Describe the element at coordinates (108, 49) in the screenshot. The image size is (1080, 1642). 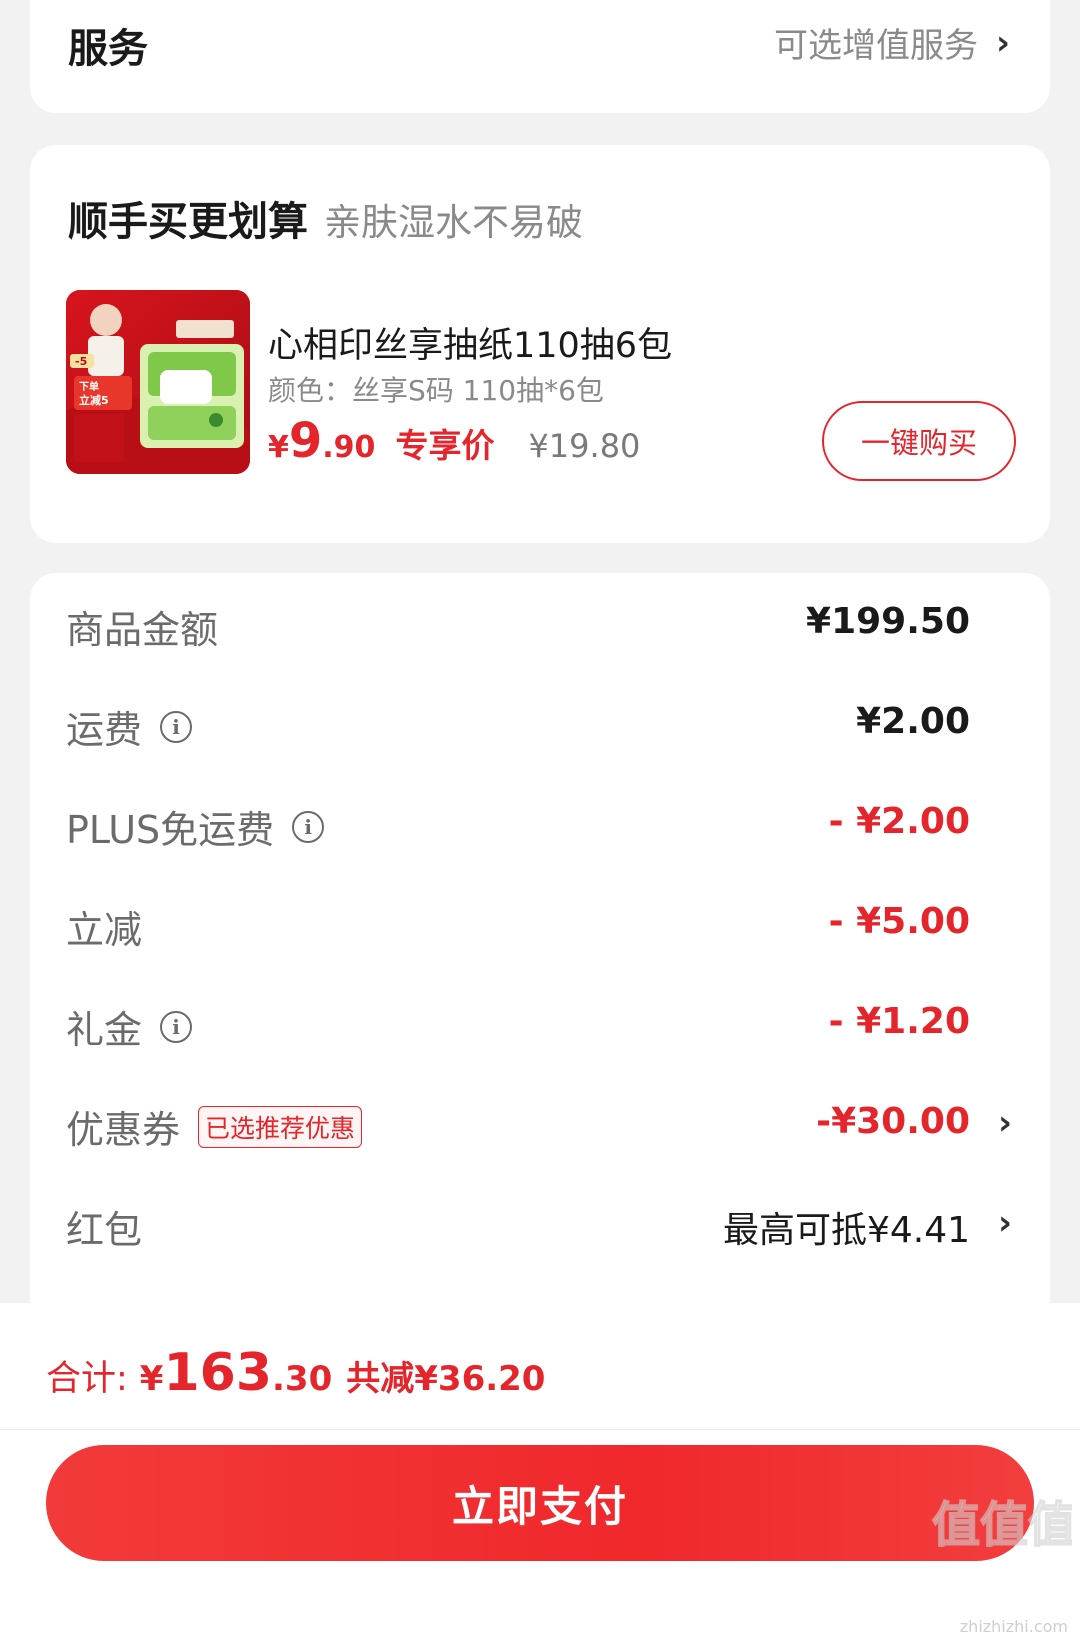
I see `service-title: 服务` at that location.